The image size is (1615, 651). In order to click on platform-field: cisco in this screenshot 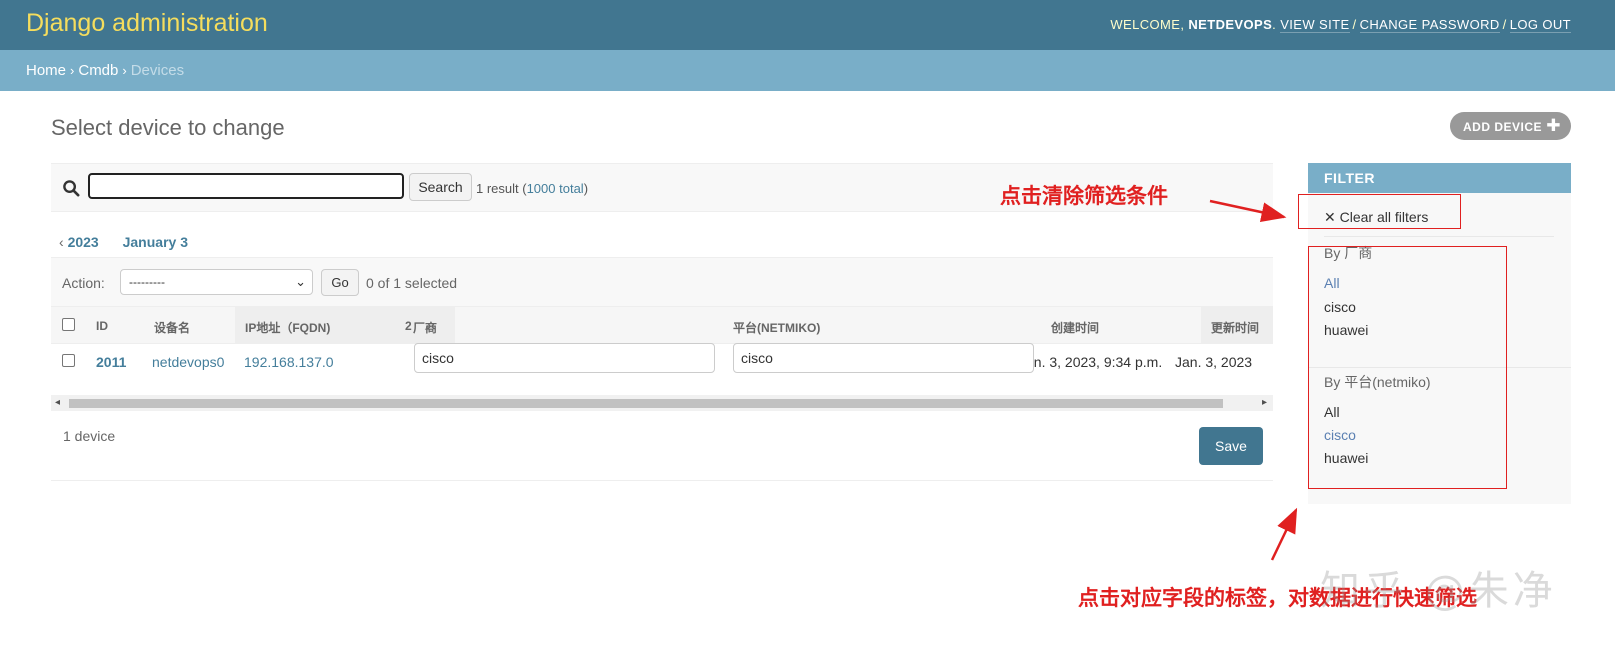, I will do `click(883, 358)`.